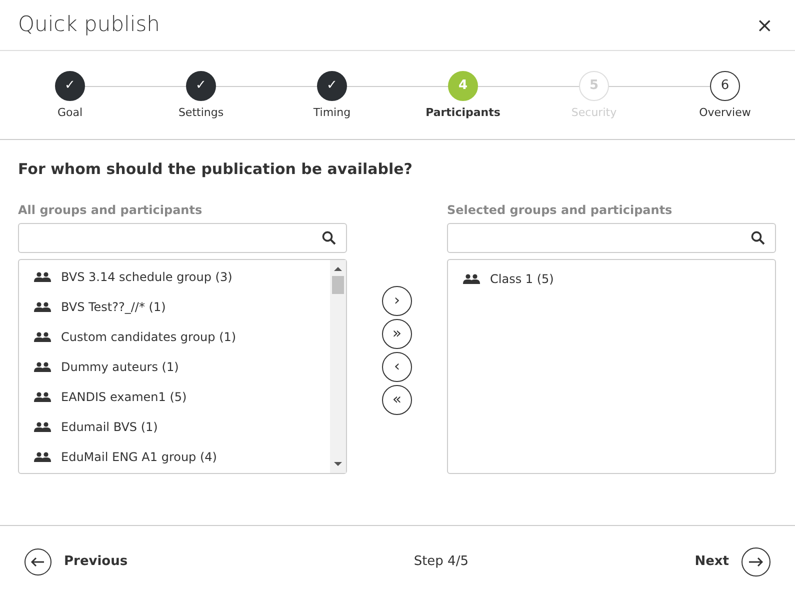 The height and width of the screenshot is (597, 795). What do you see at coordinates (338, 269) in the screenshot?
I see `scroll-up-icon` at bounding box center [338, 269].